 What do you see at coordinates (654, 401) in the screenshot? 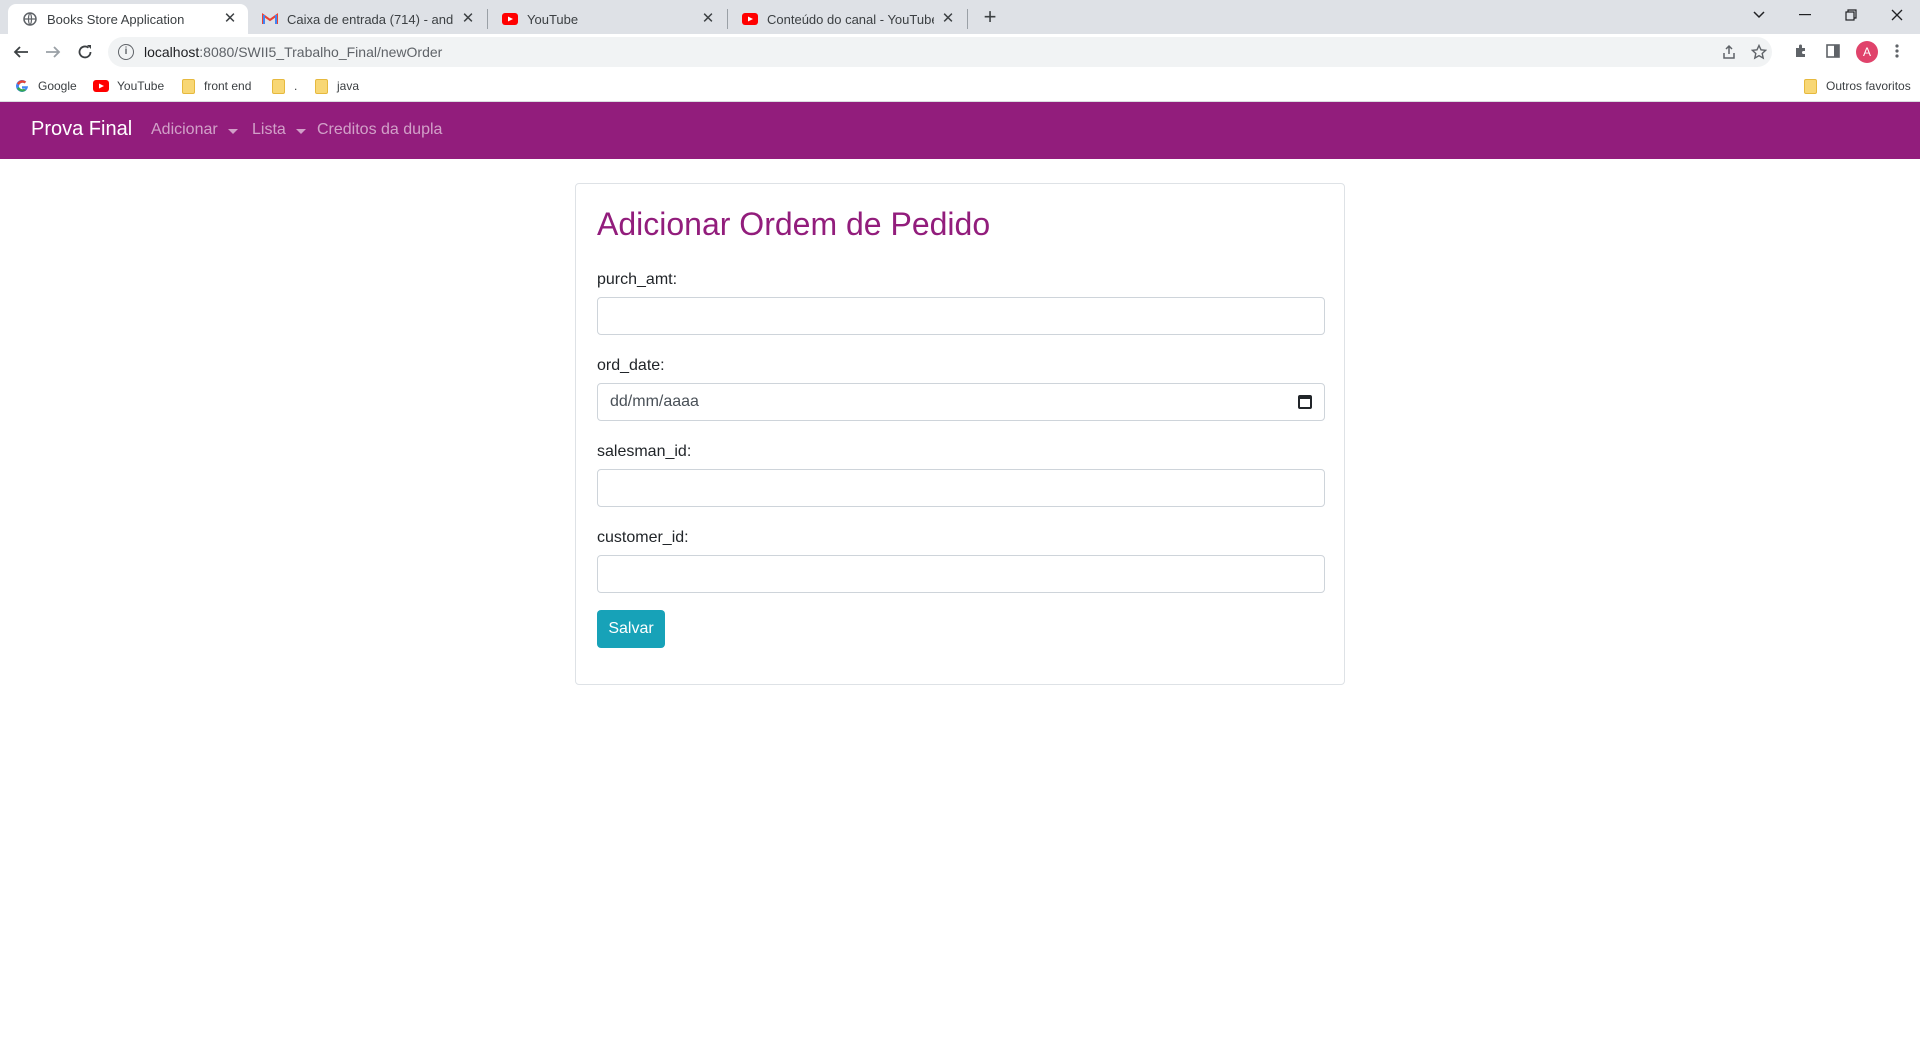
I see `date-placeholder: dd/mm/aaaa` at bounding box center [654, 401].